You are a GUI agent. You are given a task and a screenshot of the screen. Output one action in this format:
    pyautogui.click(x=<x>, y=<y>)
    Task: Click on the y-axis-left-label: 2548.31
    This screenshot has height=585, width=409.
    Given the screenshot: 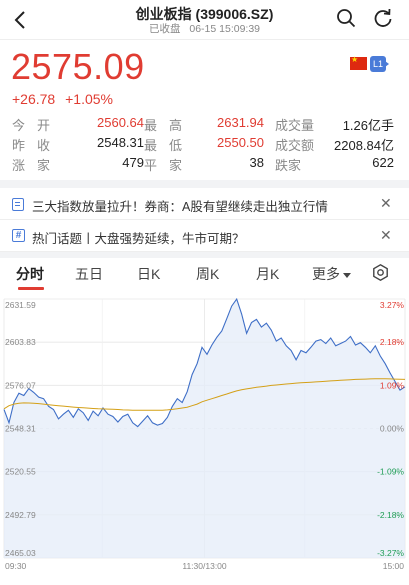 What is the action you would take?
    pyautogui.click(x=20, y=429)
    